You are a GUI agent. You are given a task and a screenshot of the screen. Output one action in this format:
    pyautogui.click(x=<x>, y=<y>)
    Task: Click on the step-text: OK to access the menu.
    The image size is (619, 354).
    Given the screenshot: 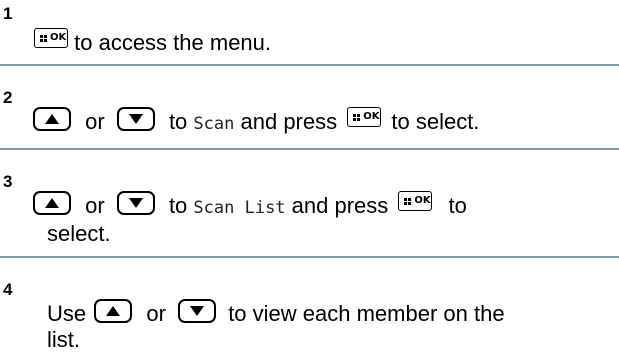 What is the action you would take?
    pyautogui.click(x=152, y=42)
    